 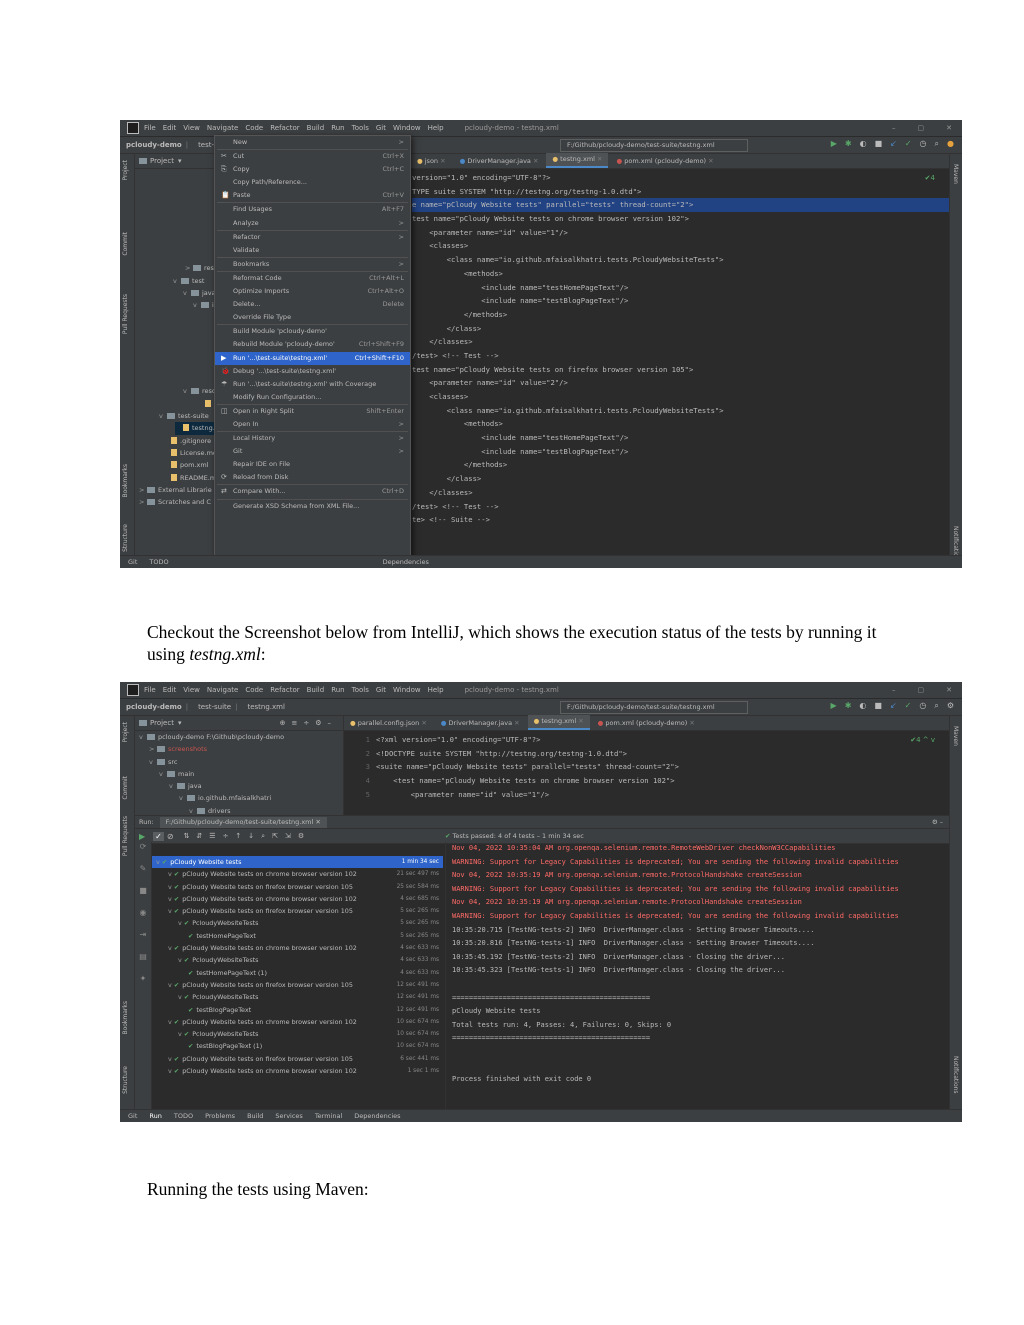 I want to click on menu-file: File, so click(x=150, y=690).